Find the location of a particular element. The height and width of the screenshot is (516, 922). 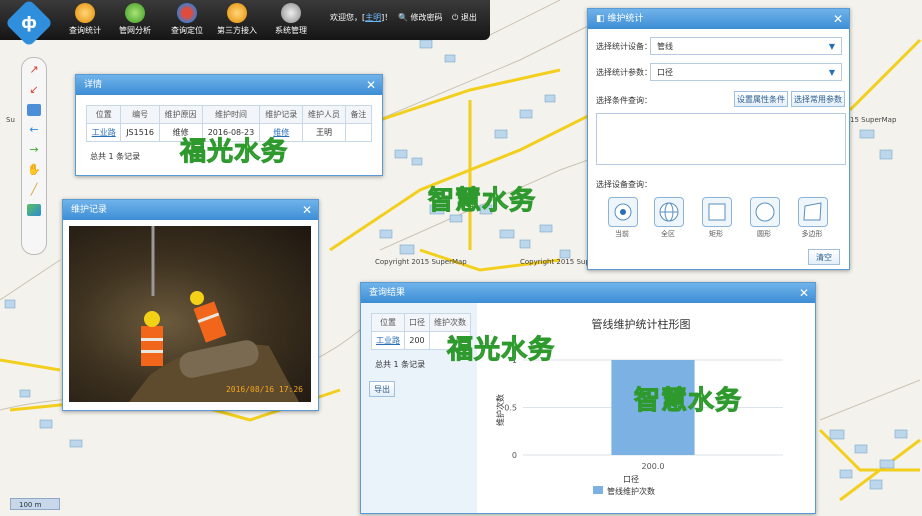

photo-titlebar: 维护记录 ✕ is located at coordinates (190, 210).